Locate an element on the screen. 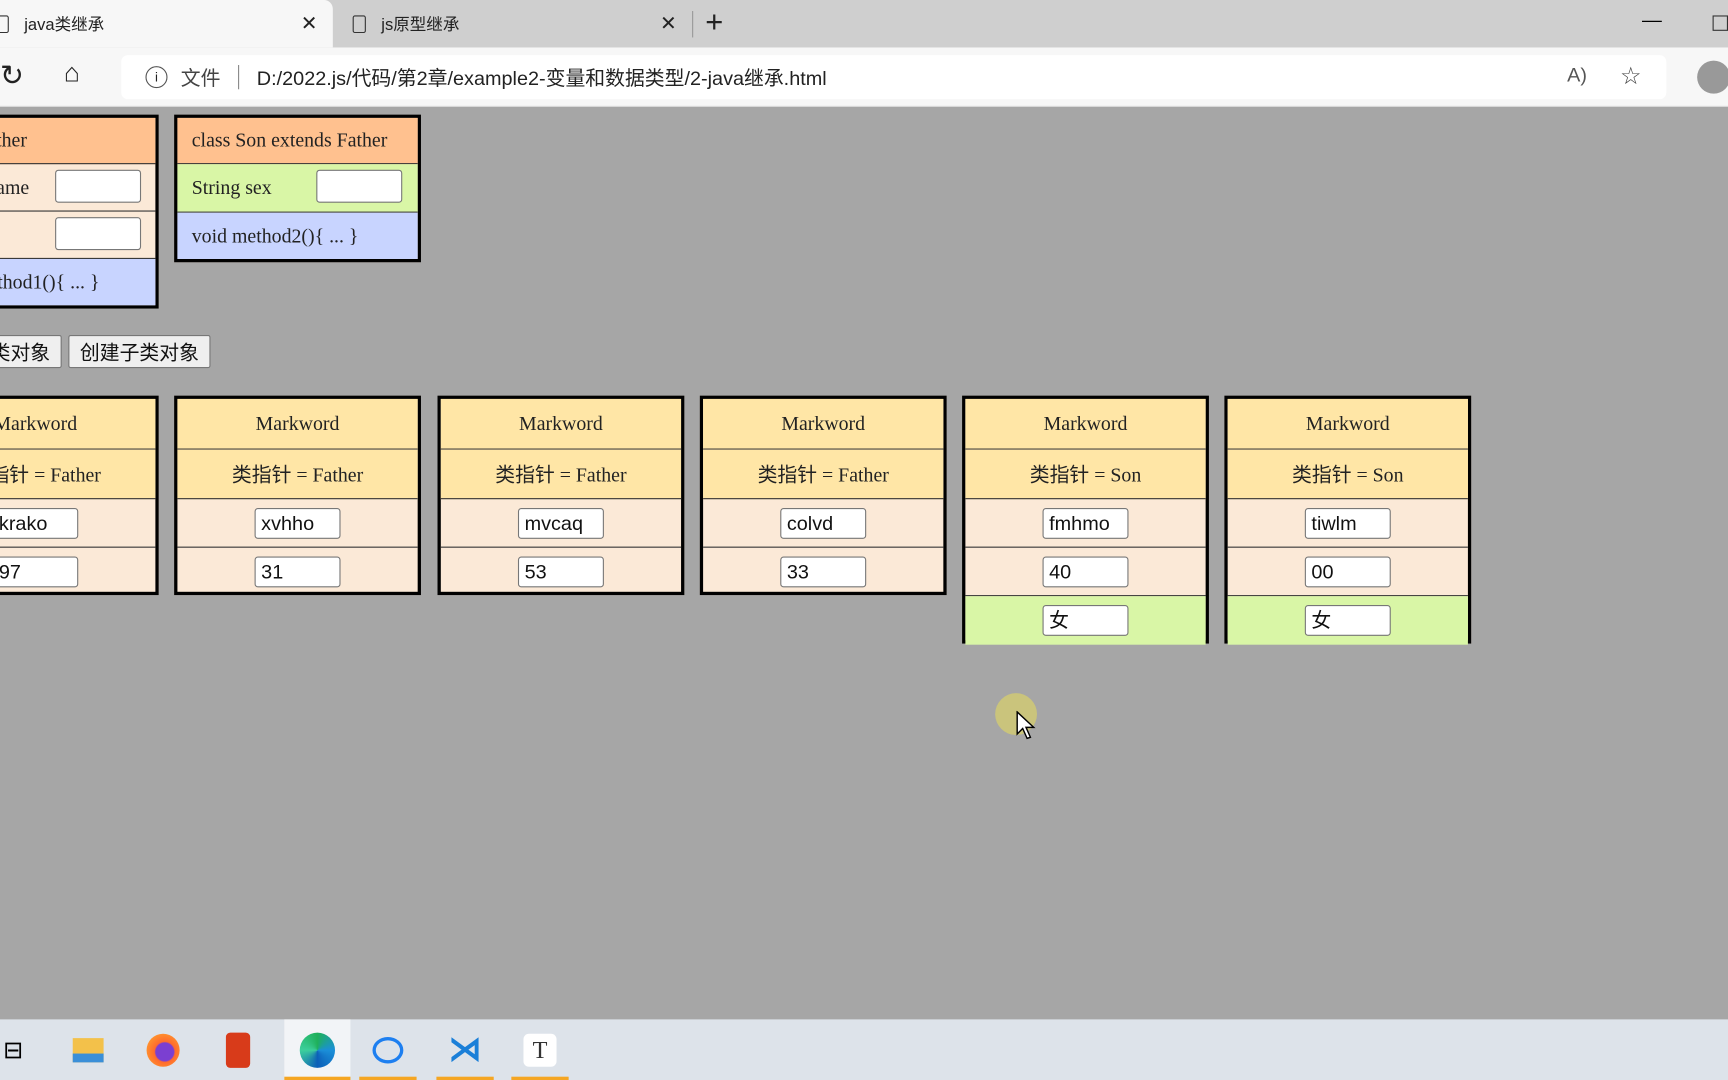  refresh-icon: ↻ is located at coordinates (12, 75).